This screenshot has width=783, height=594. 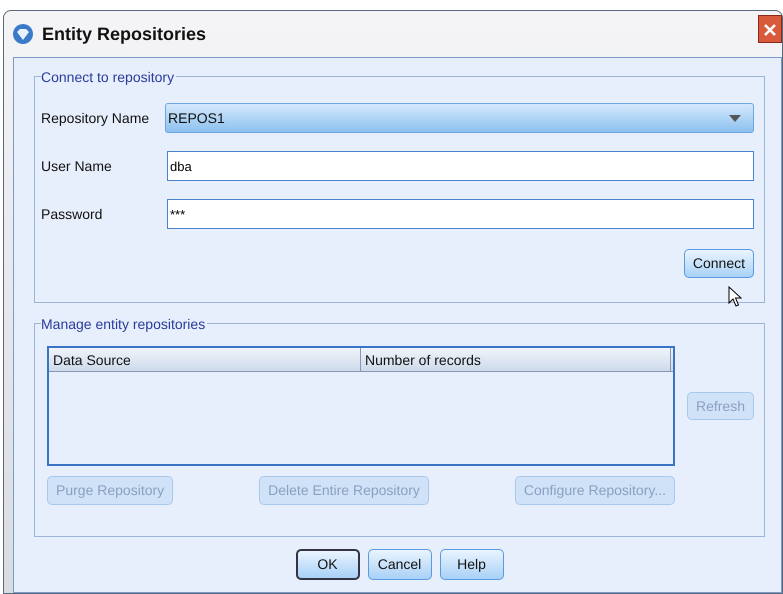 I want to click on app-icon, so click(x=23, y=34).